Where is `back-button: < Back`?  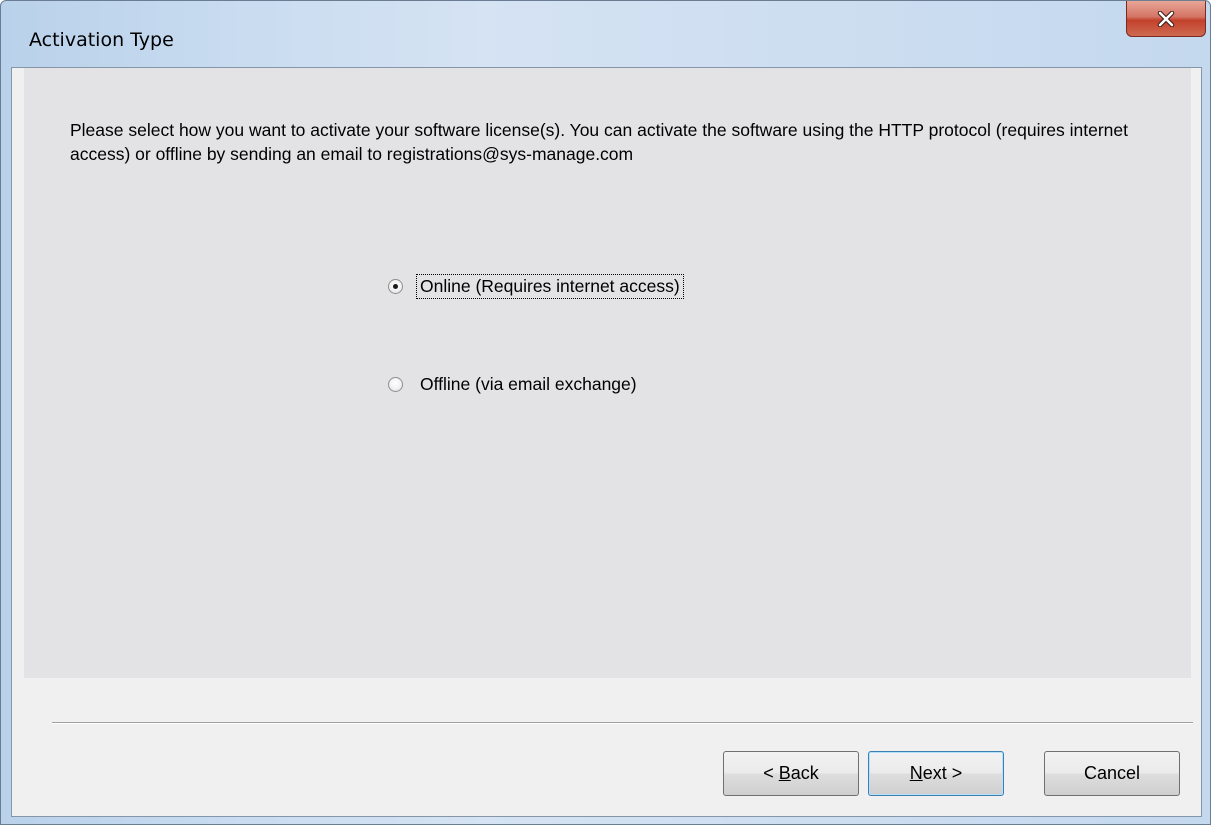
back-button: < Back is located at coordinates (791, 773).